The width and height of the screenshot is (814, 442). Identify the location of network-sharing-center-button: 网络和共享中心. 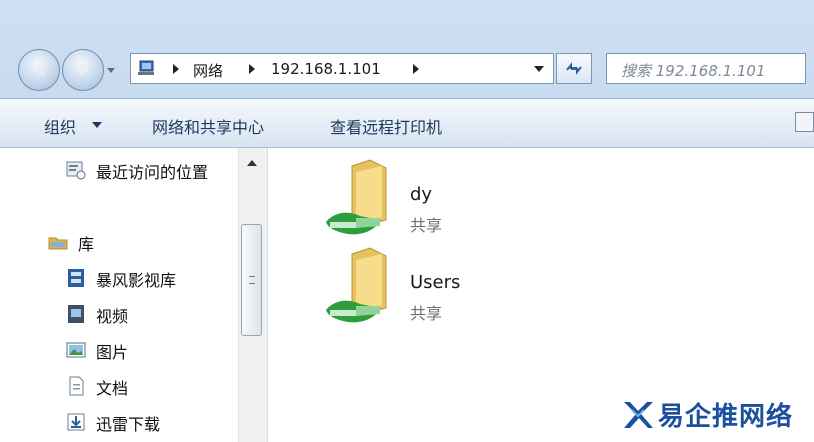
(208, 126).